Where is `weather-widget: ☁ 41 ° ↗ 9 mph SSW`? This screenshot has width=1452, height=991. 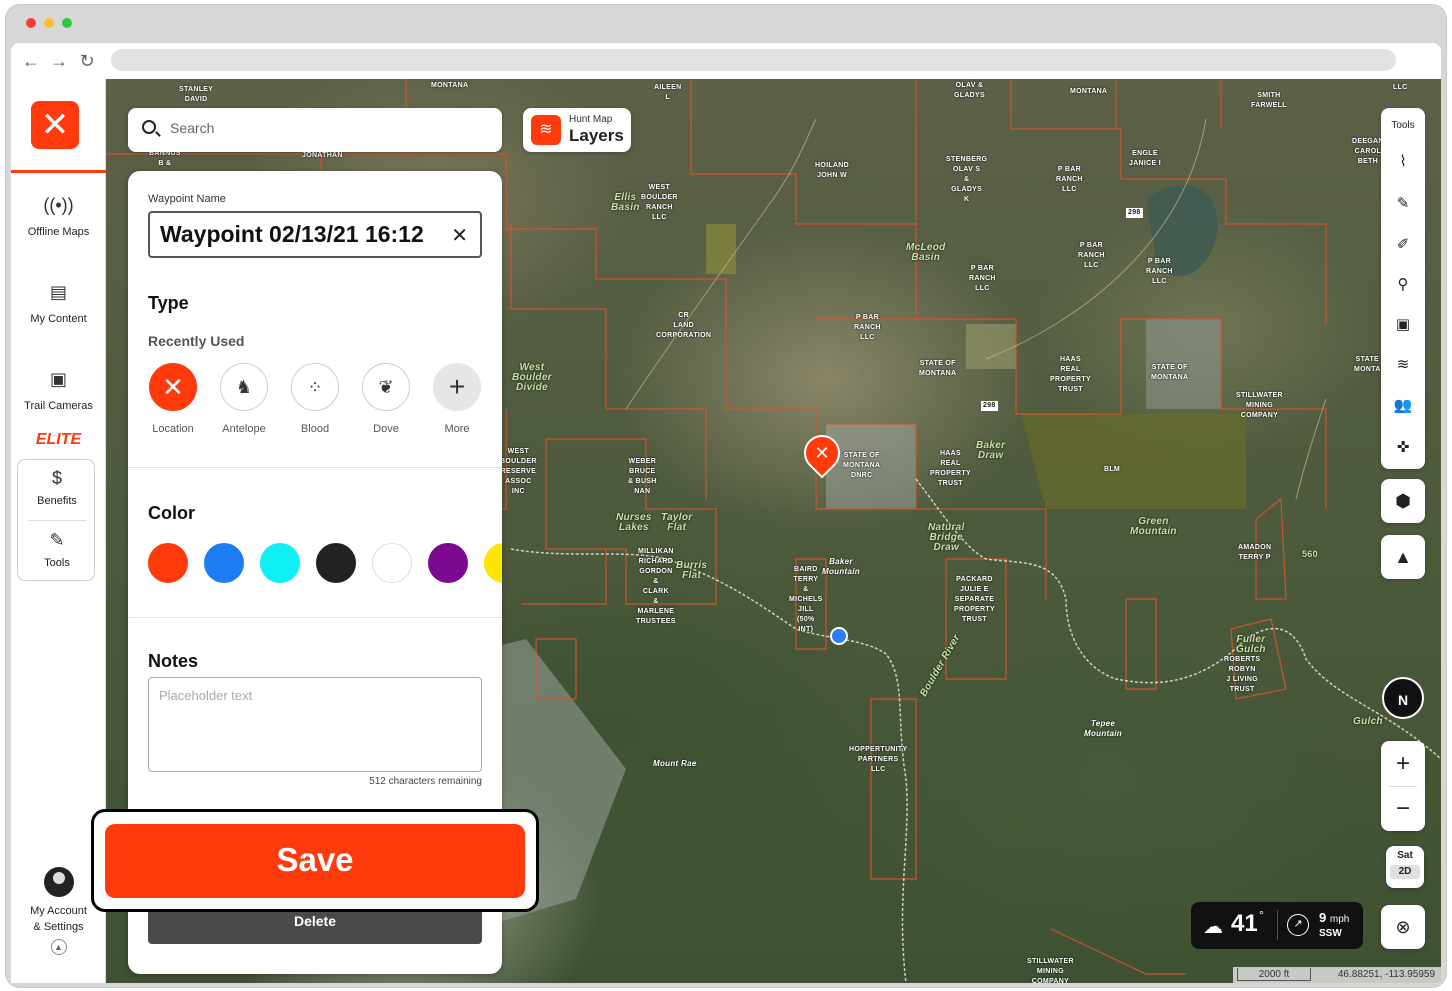
weather-widget: ☁ 41 ° ↗ 9 mph SSW is located at coordinates (1277, 925).